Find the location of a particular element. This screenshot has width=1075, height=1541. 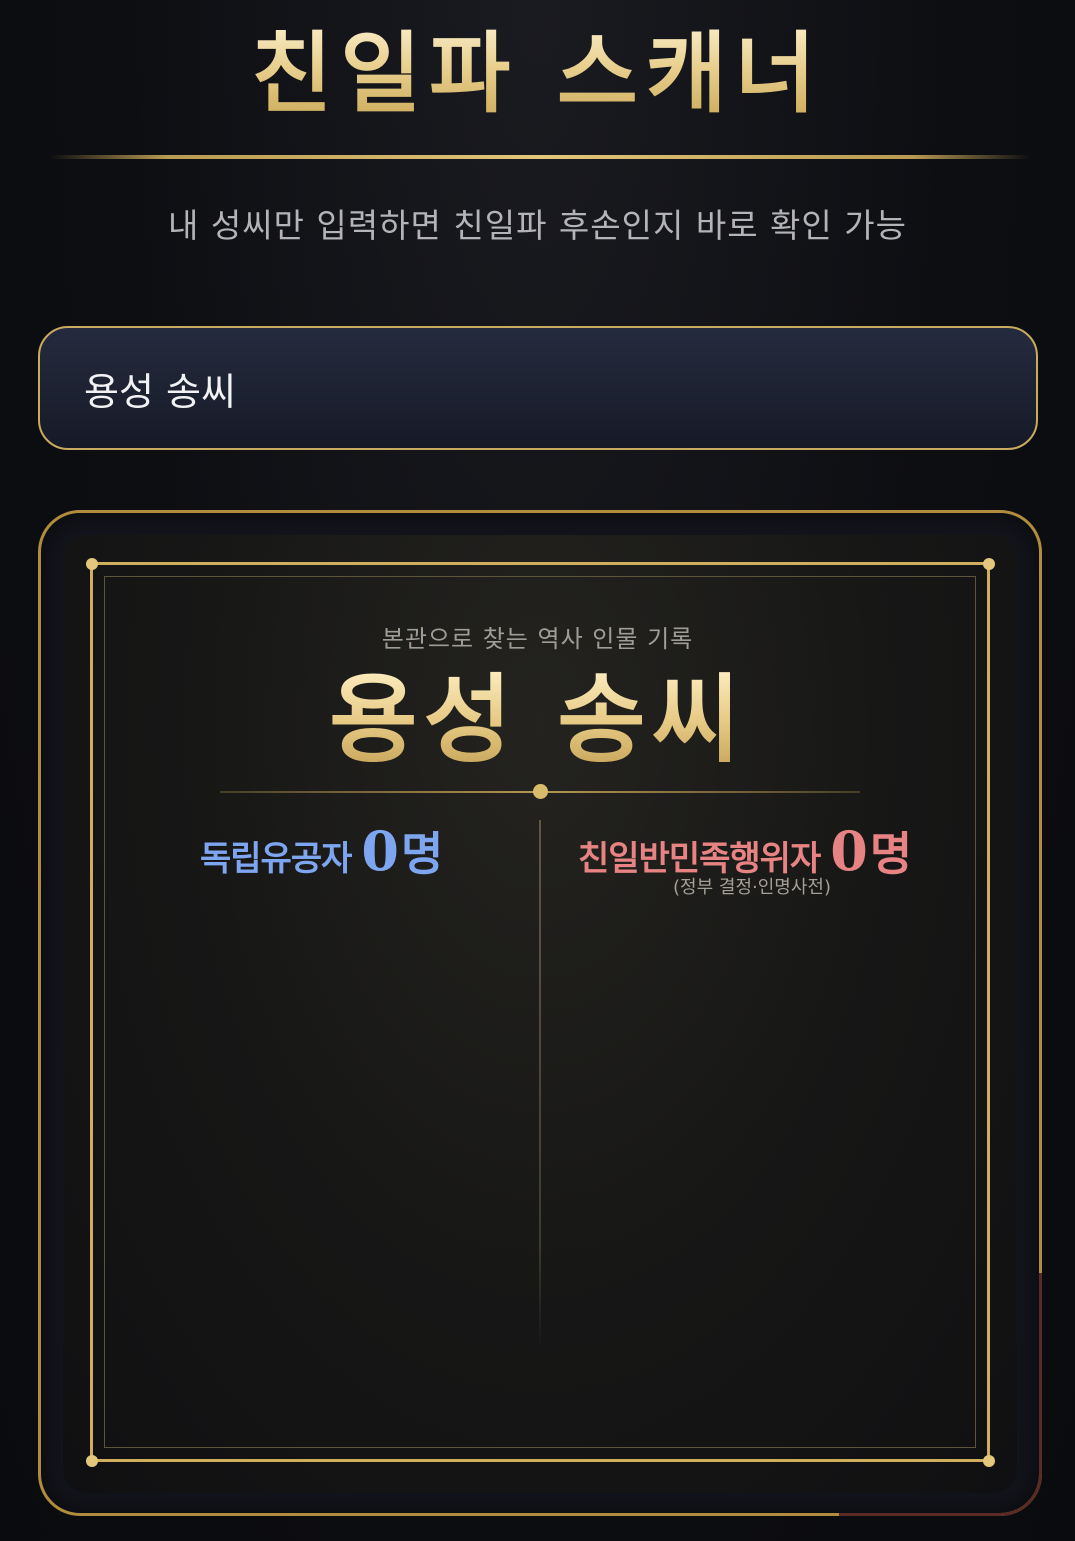

app-subtitle: 내 성씨만 입력하면 친일파 후손인지 바로 확인 가능 is located at coordinates (537, 225).